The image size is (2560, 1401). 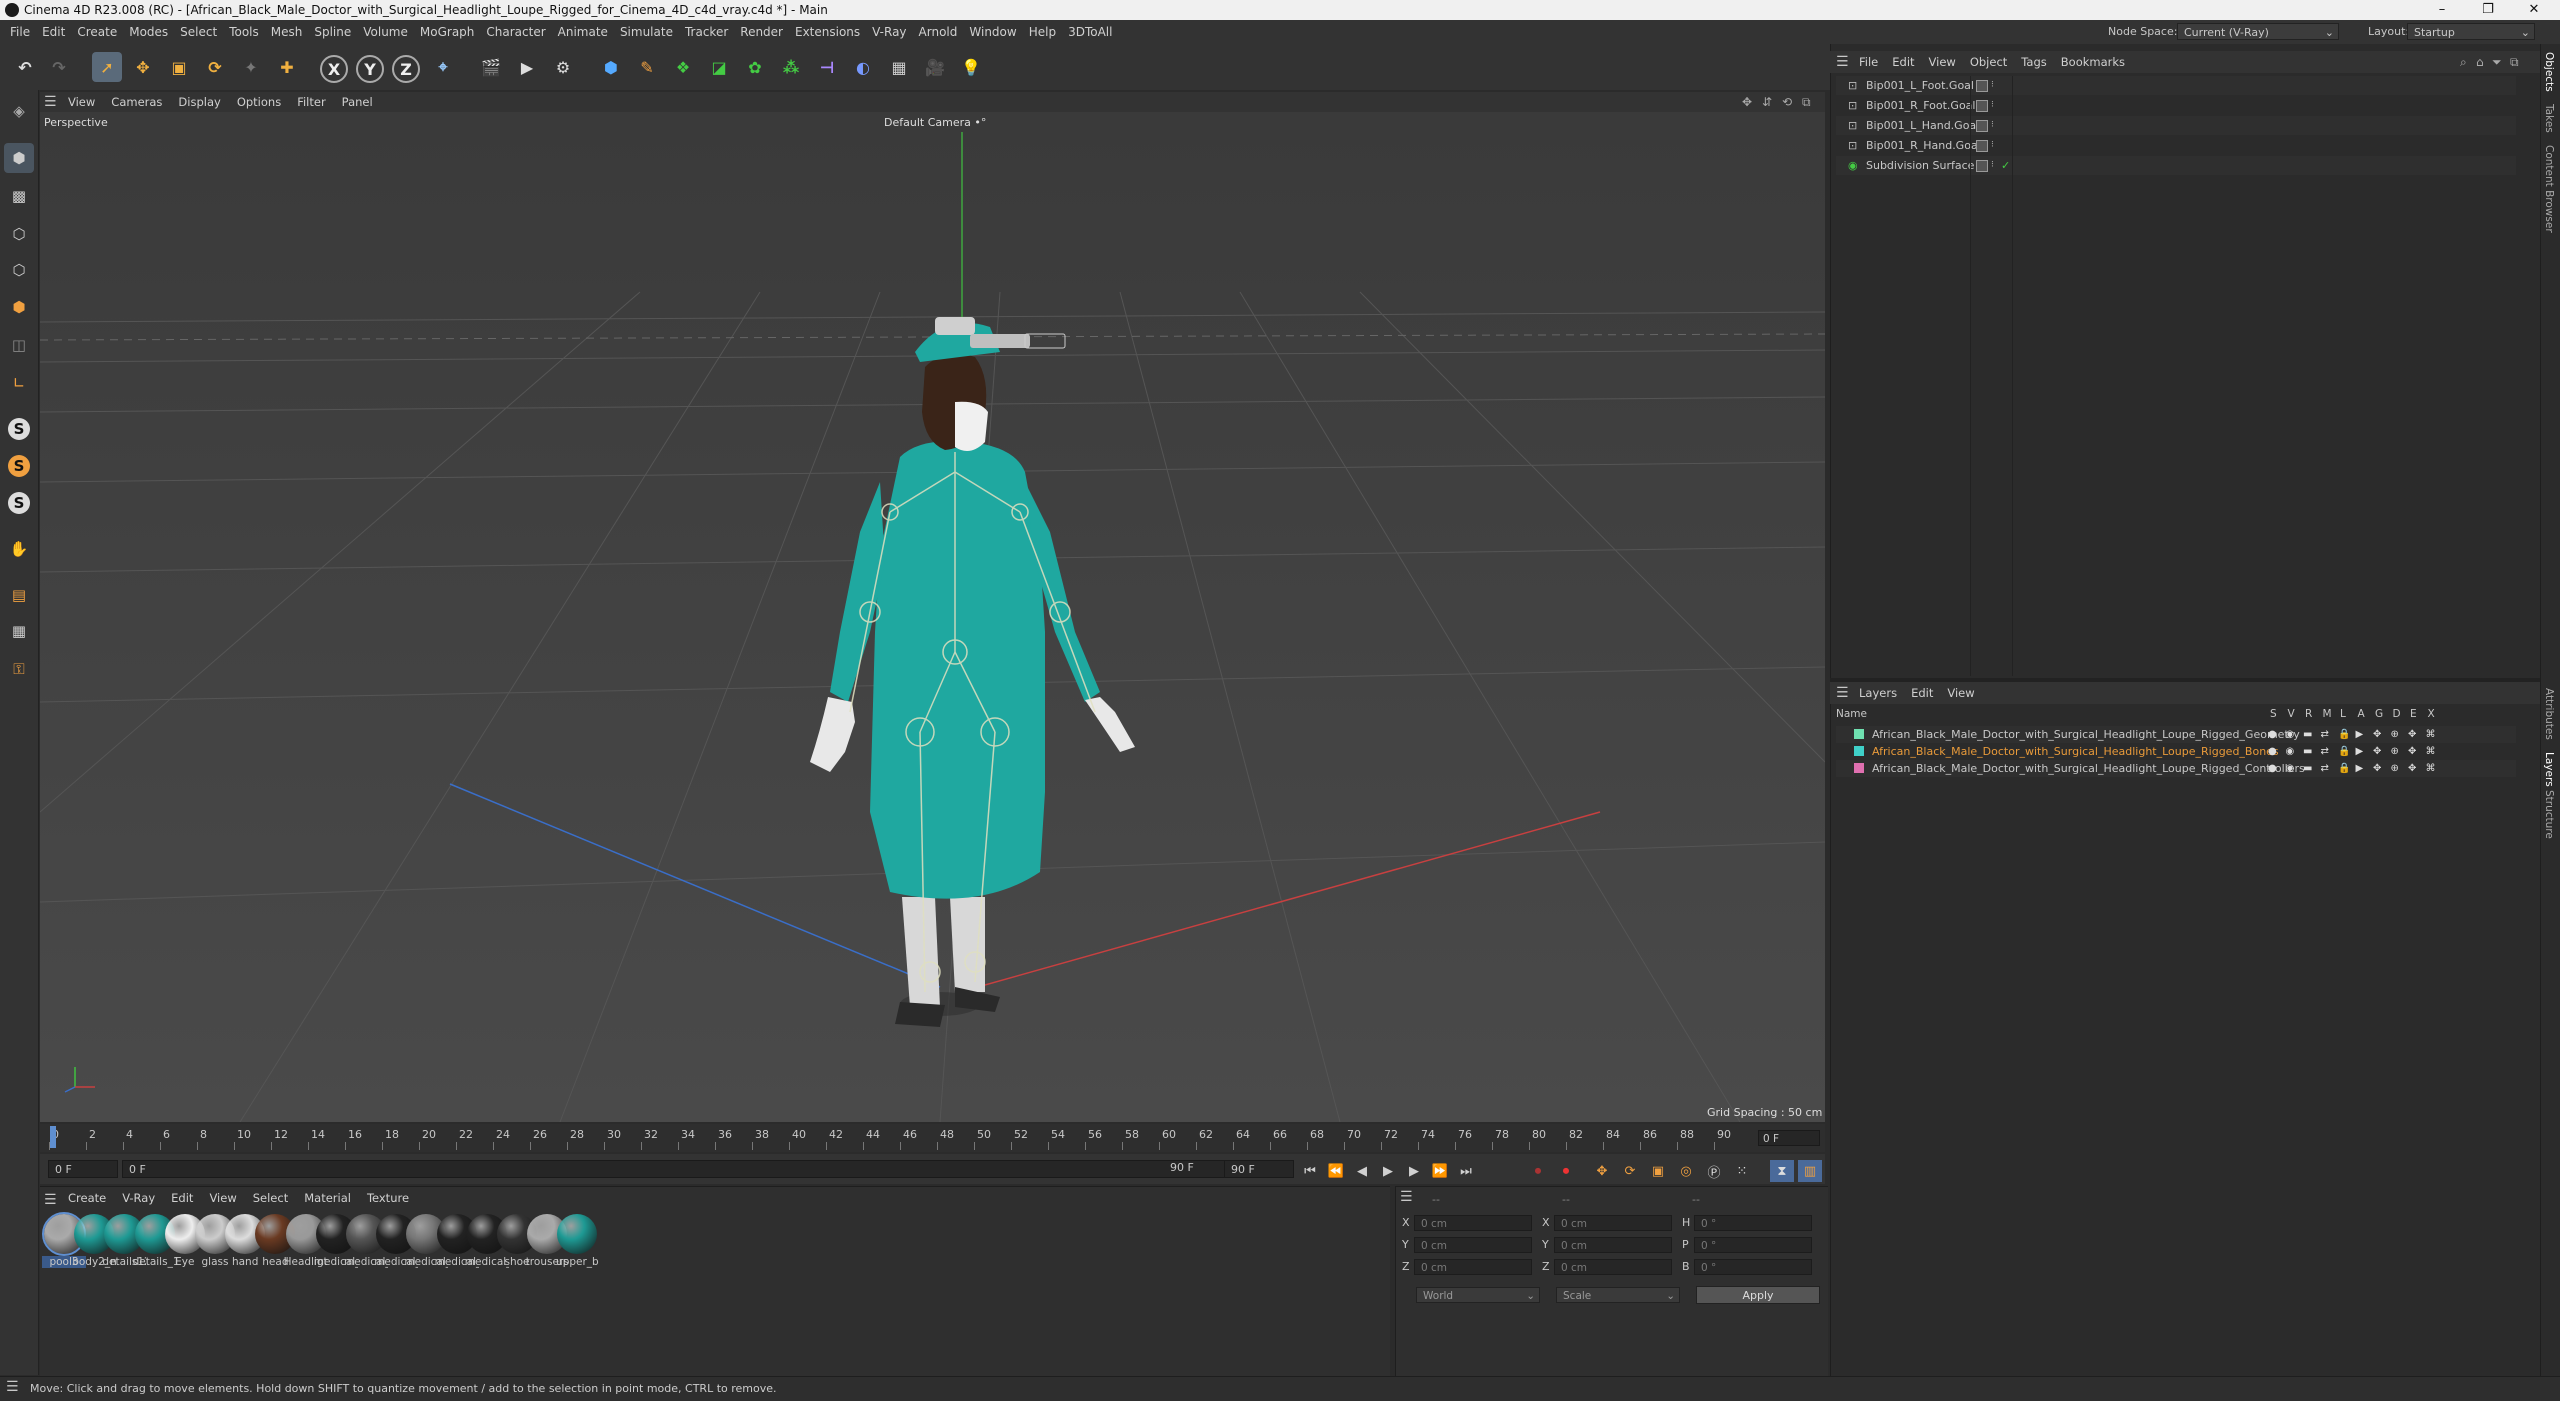 I want to click on select-tool-button: ➚, so click(x=107, y=67).